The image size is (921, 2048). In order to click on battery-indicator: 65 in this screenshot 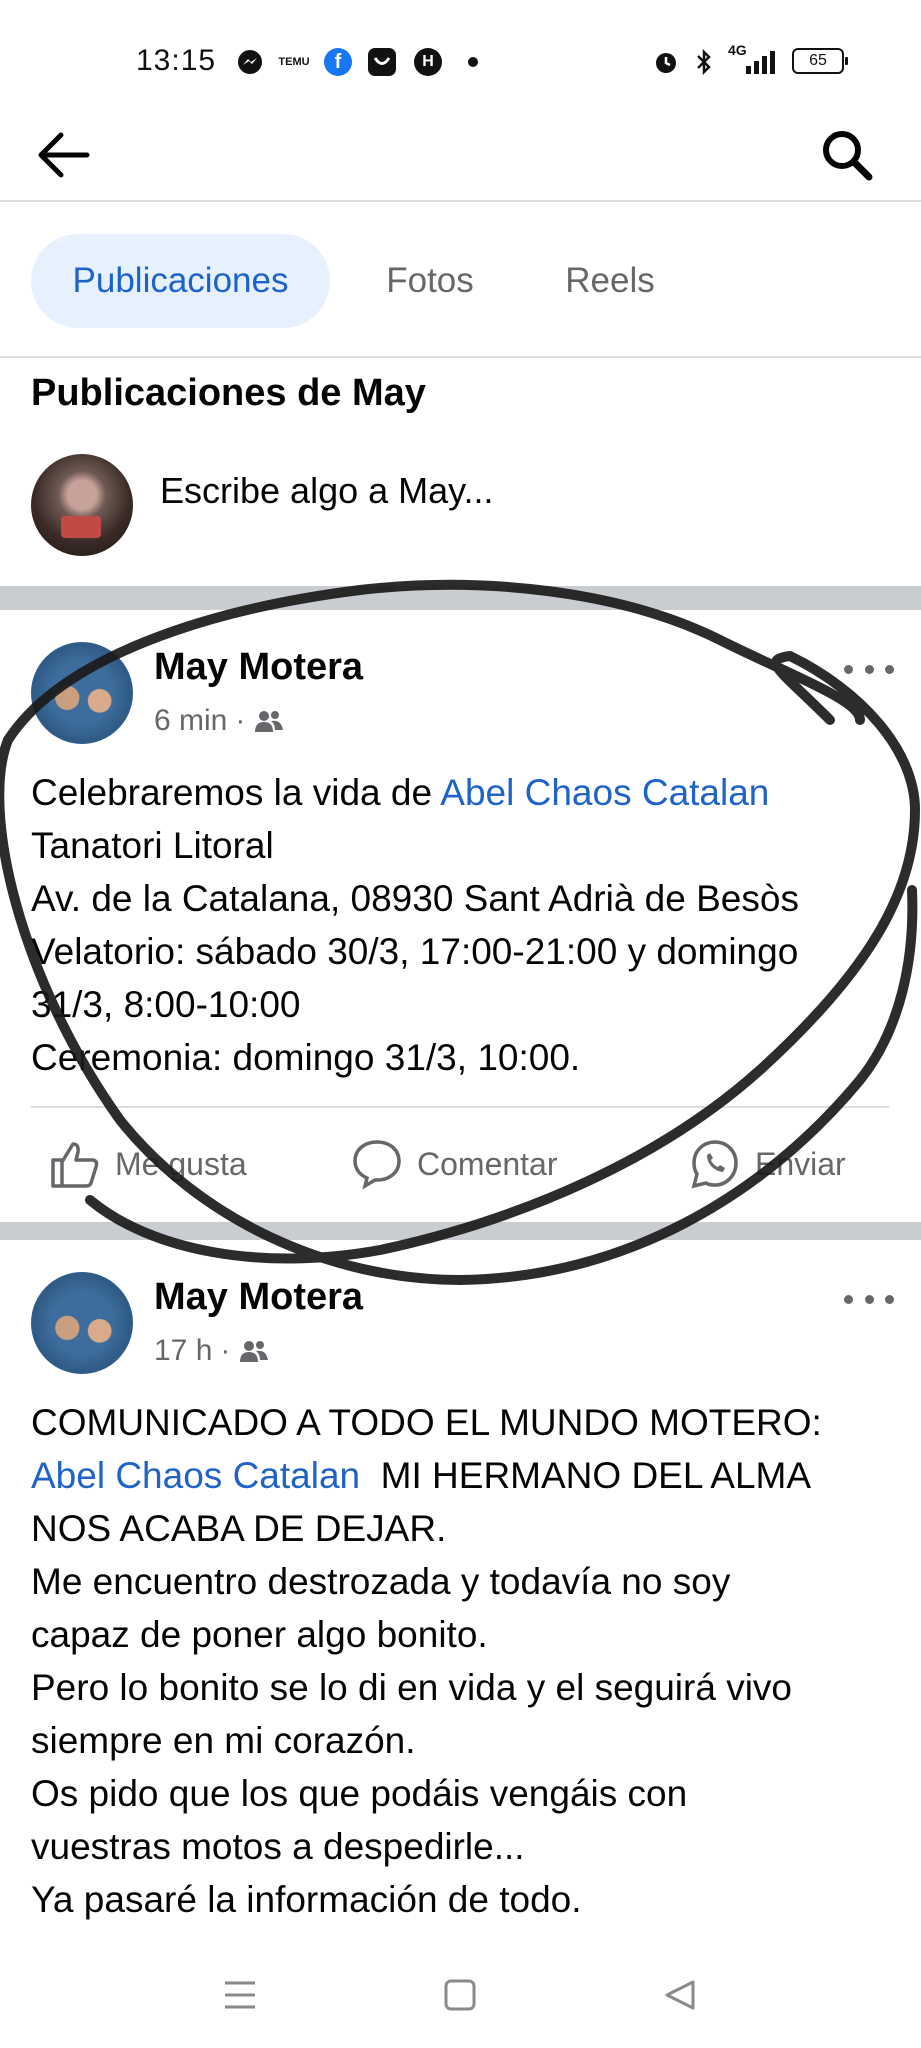, I will do `click(820, 61)`.